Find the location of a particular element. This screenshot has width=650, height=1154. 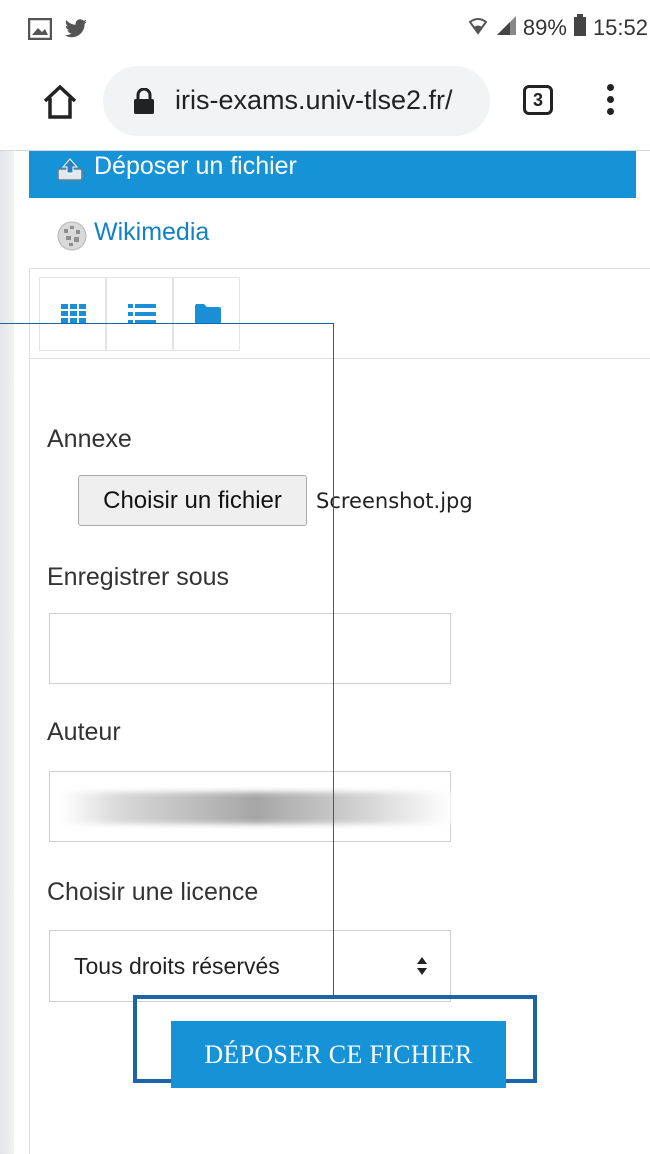

choose-file-button: Choisir un fichier is located at coordinates (192, 500).